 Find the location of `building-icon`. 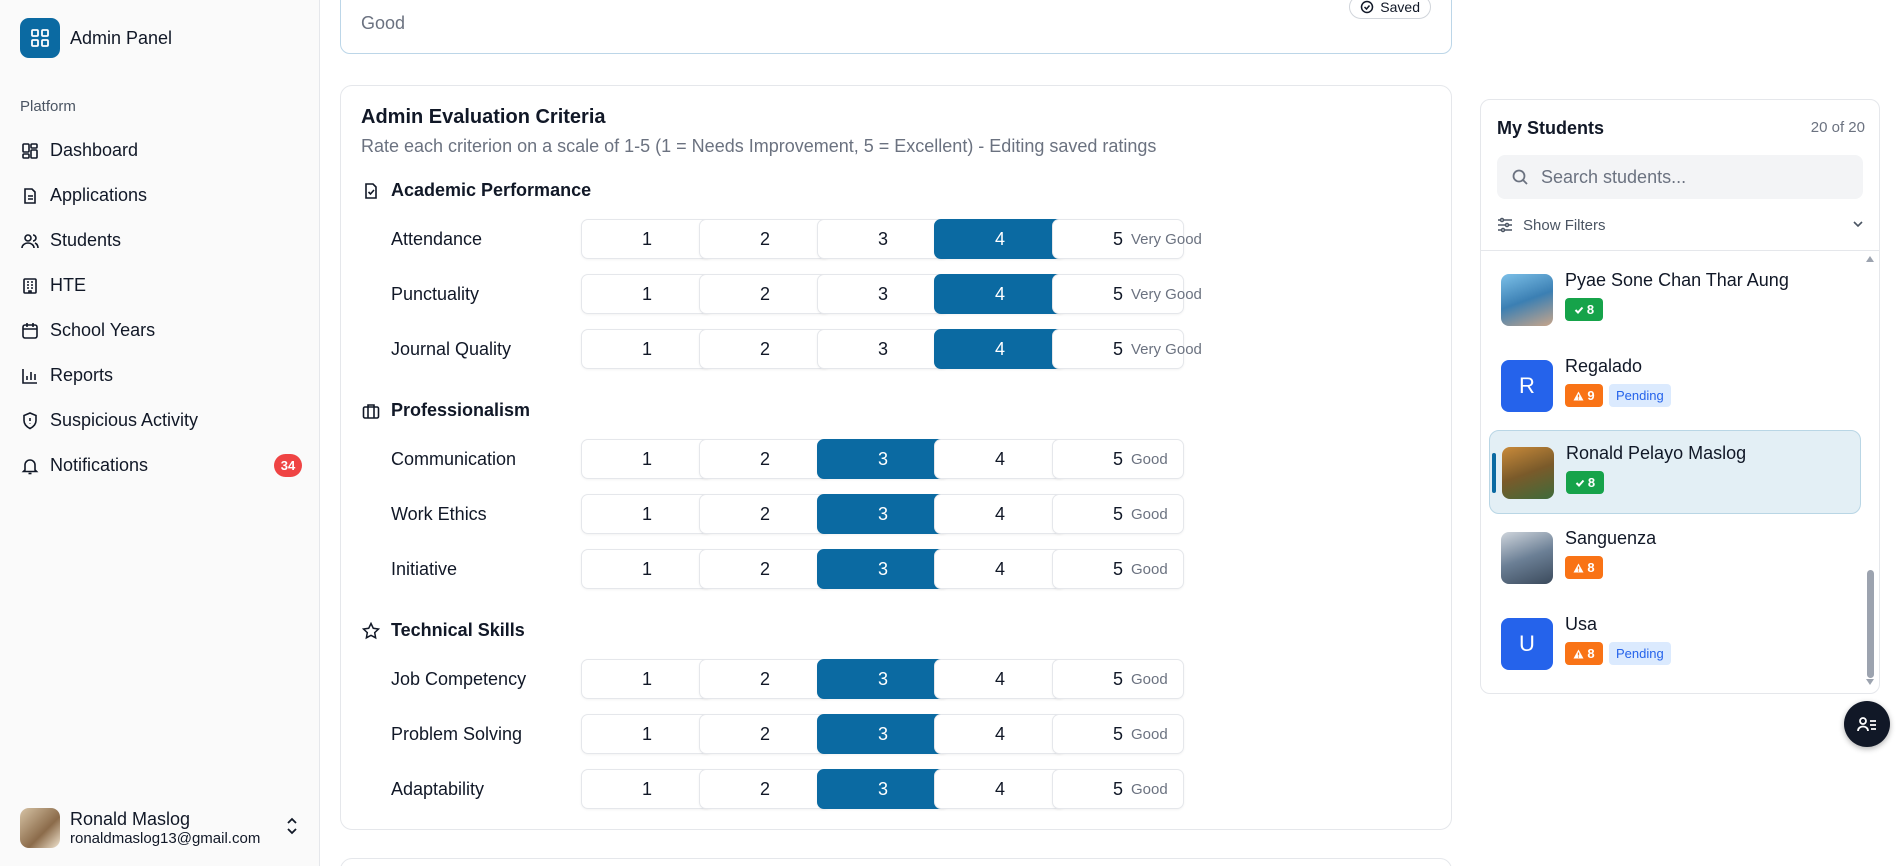

building-icon is located at coordinates (30, 286).